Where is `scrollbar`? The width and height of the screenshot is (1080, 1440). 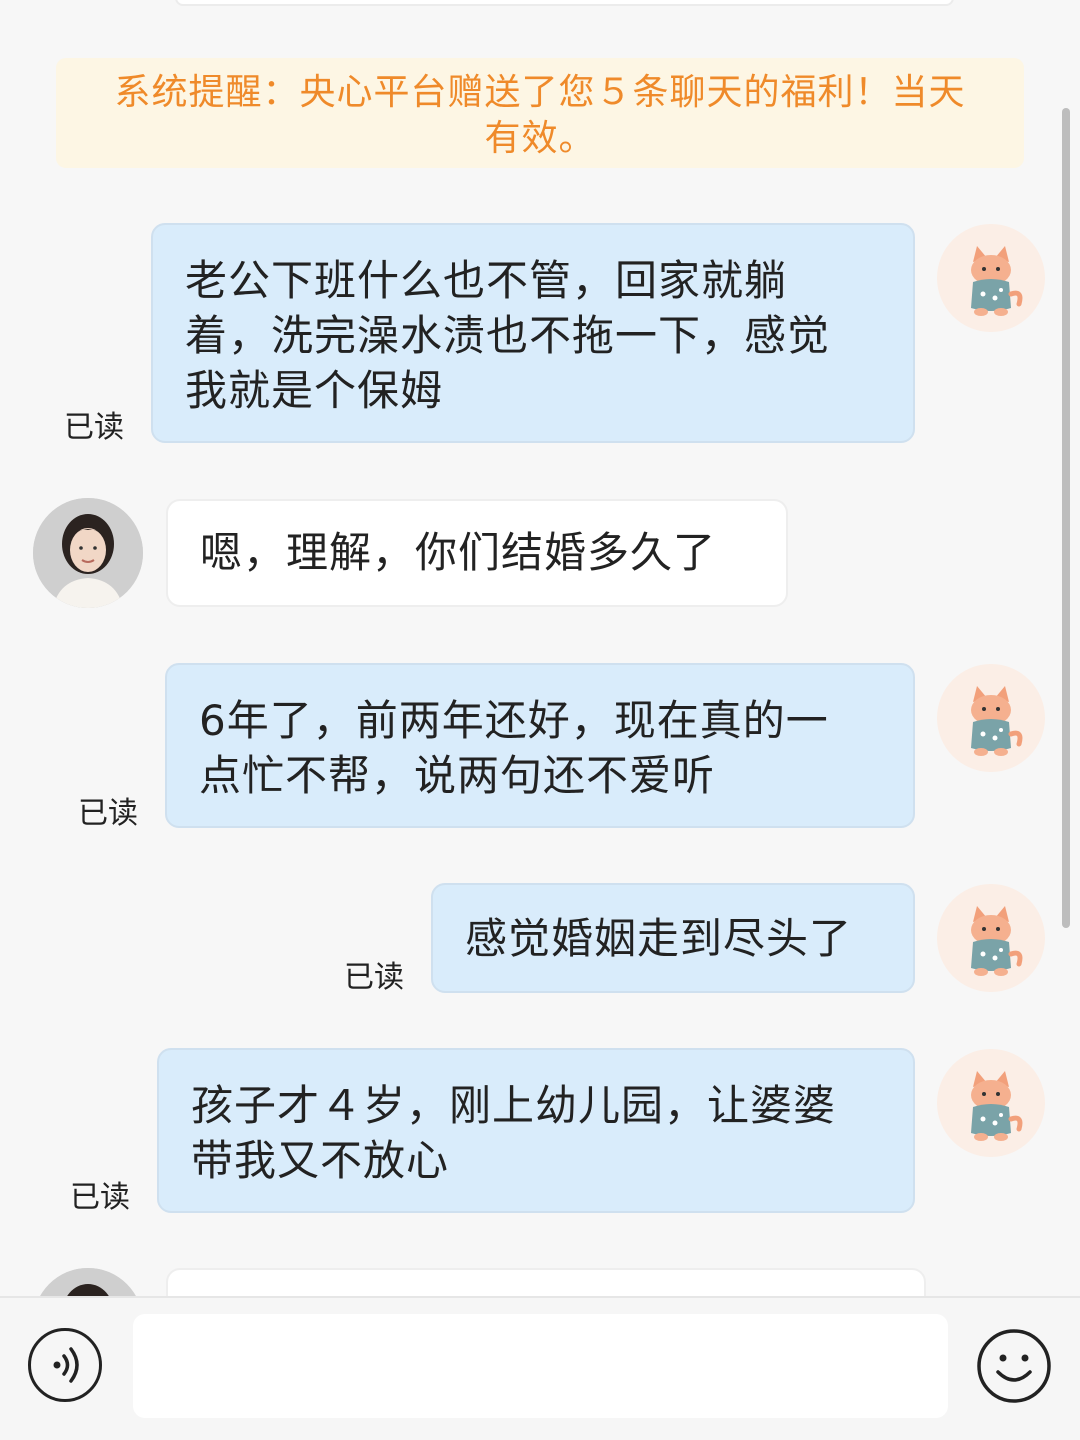 scrollbar is located at coordinates (1066, 518).